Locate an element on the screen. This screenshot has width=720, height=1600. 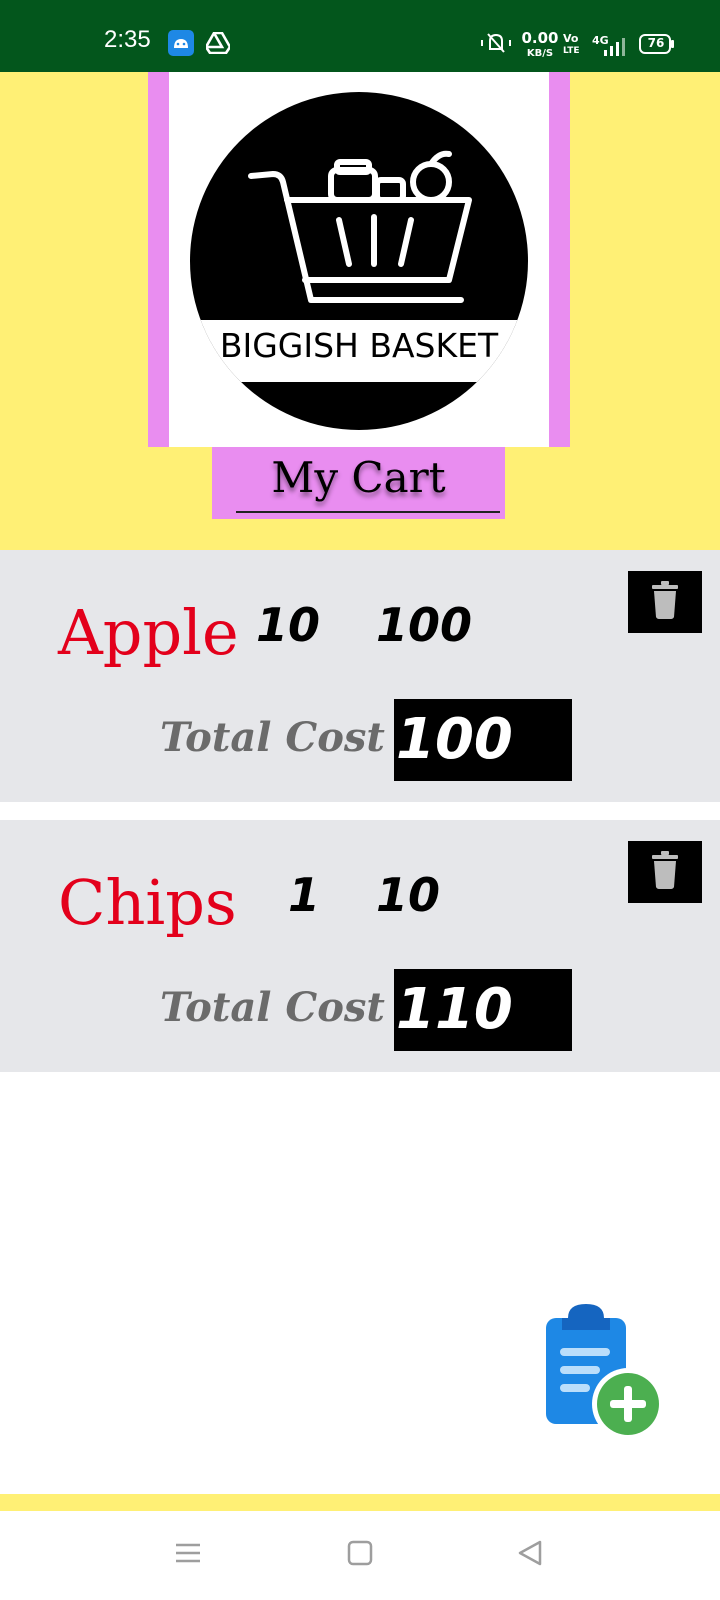
menu-icon is located at coordinates (188, 1555).